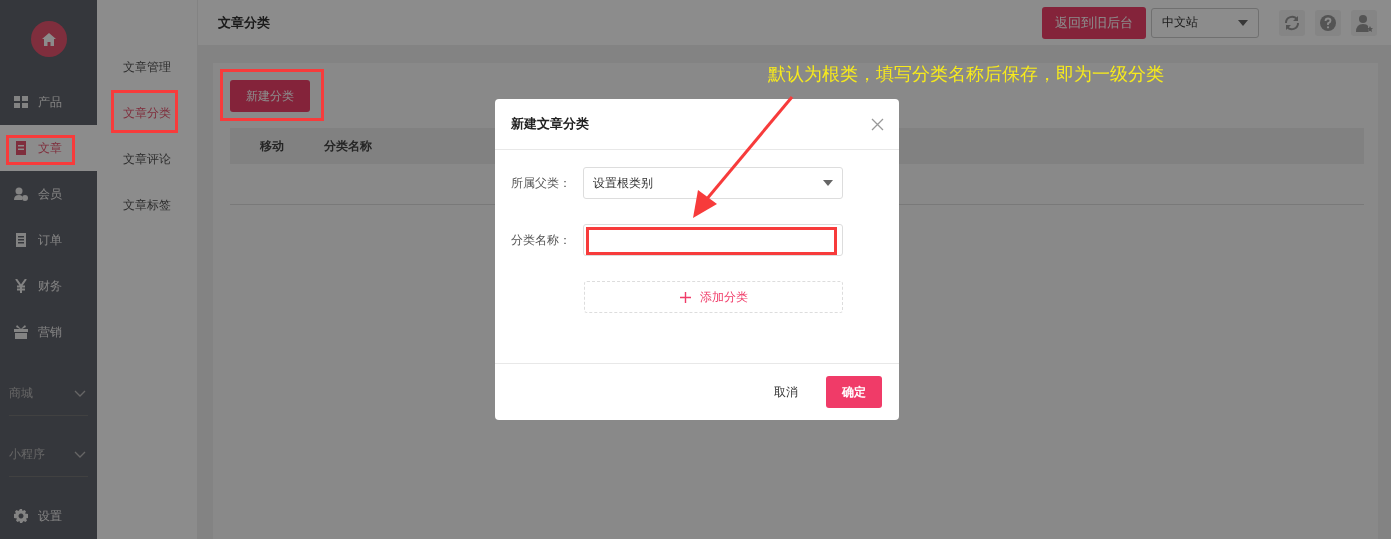 Image resolution: width=1391 pixels, height=539 pixels. What do you see at coordinates (854, 392) in the screenshot?
I see `confirm-button: 确定` at bounding box center [854, 392].